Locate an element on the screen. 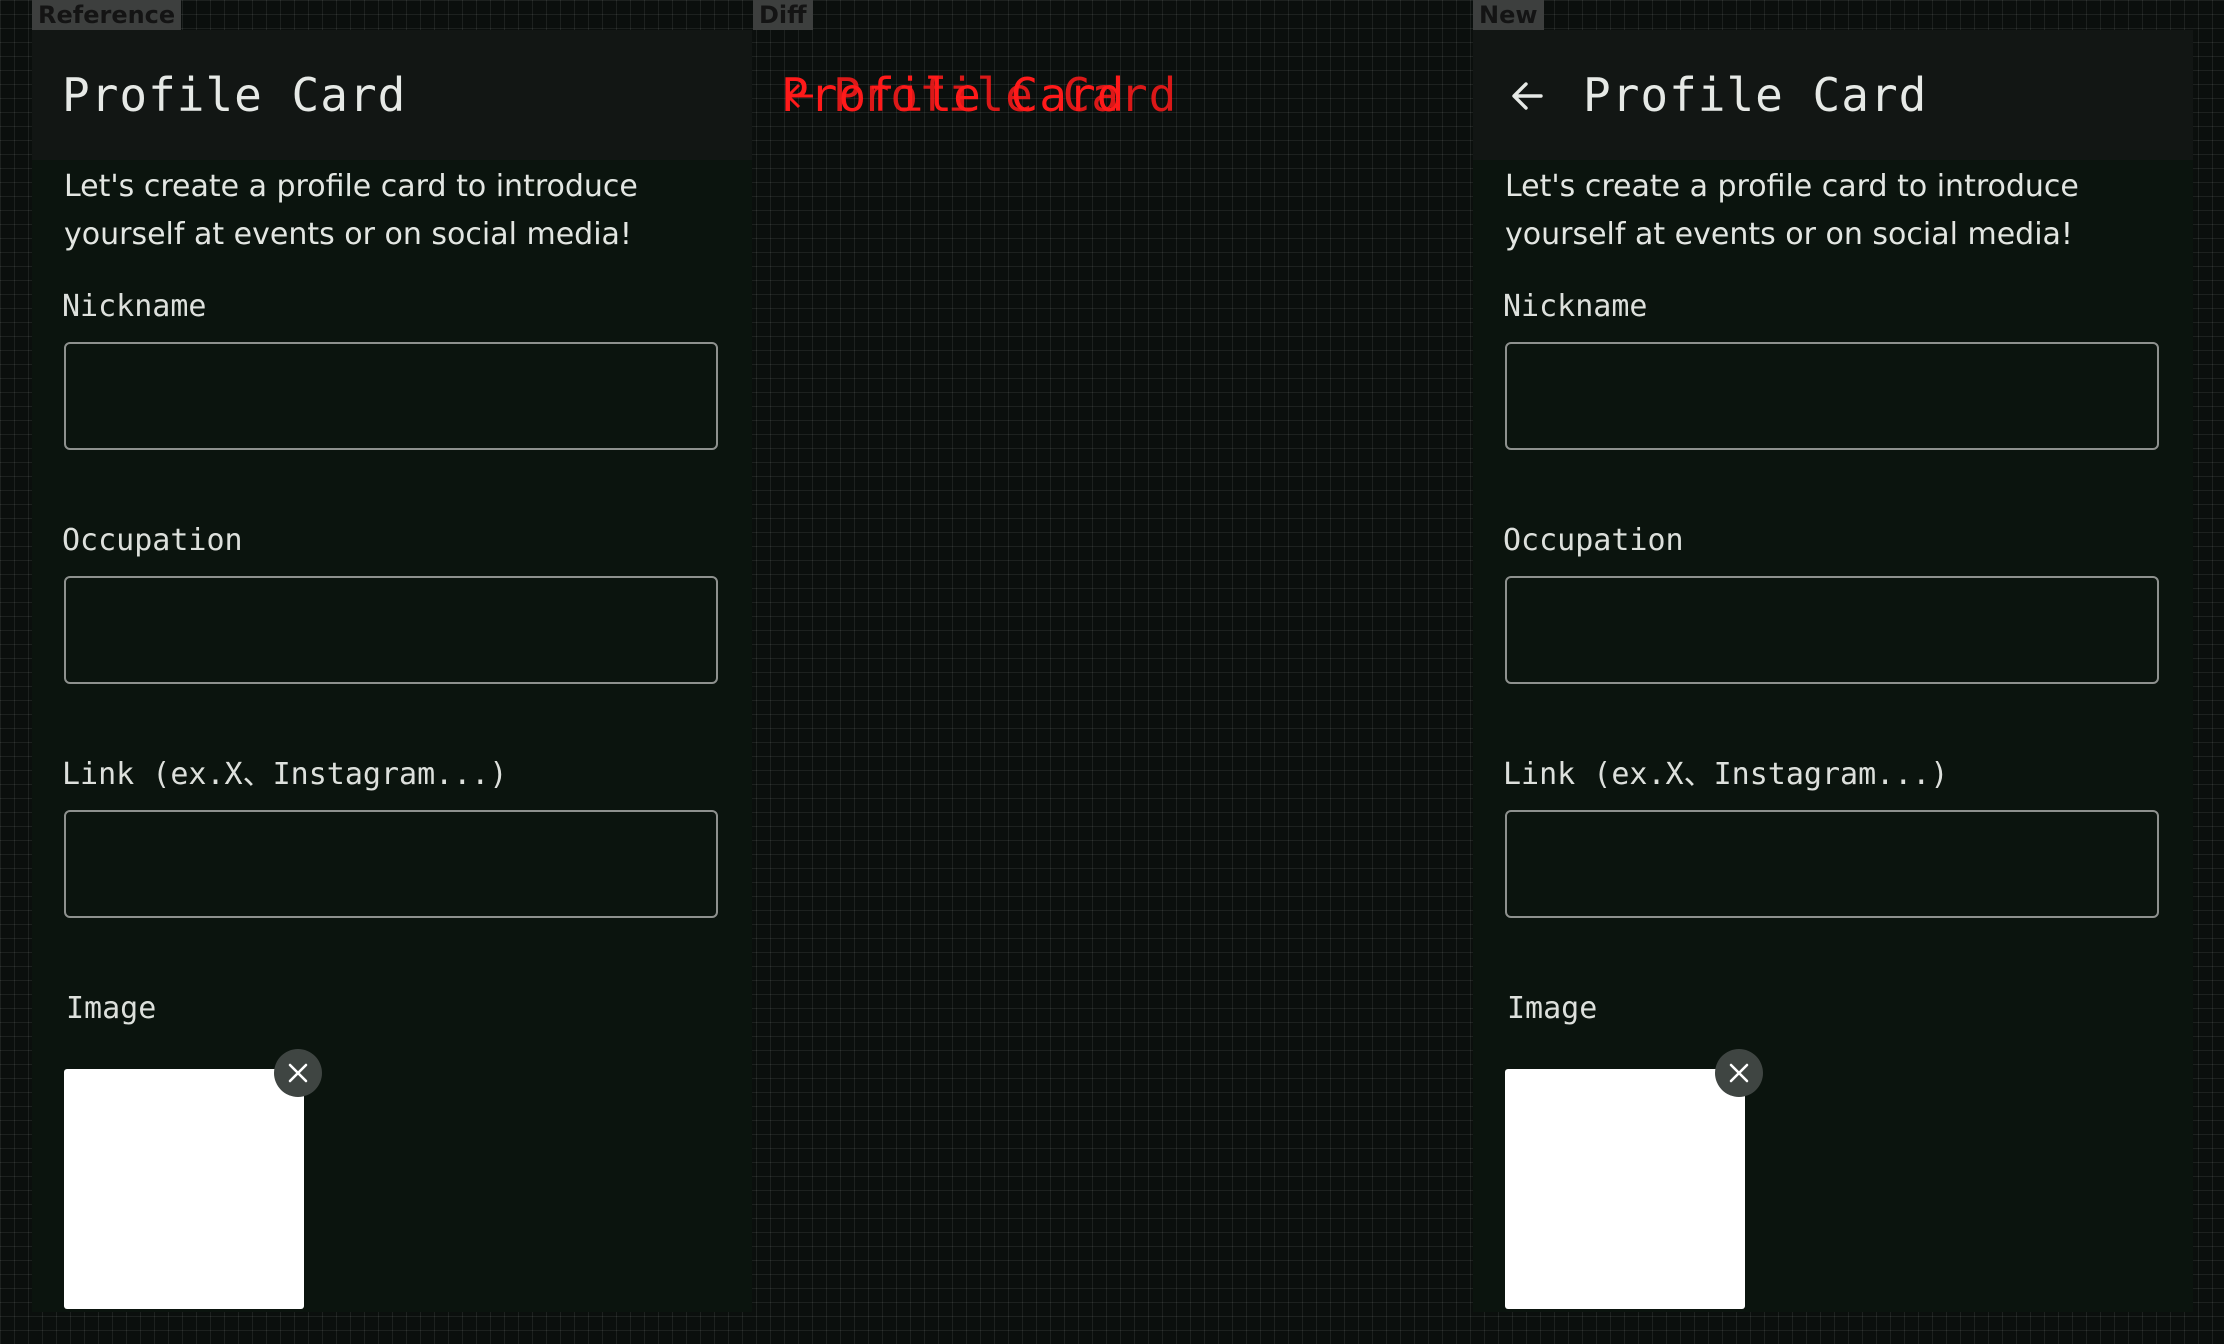 This screenshot has height=1344, width=2224. new-tag: New is located at coordinates (1508, 15).